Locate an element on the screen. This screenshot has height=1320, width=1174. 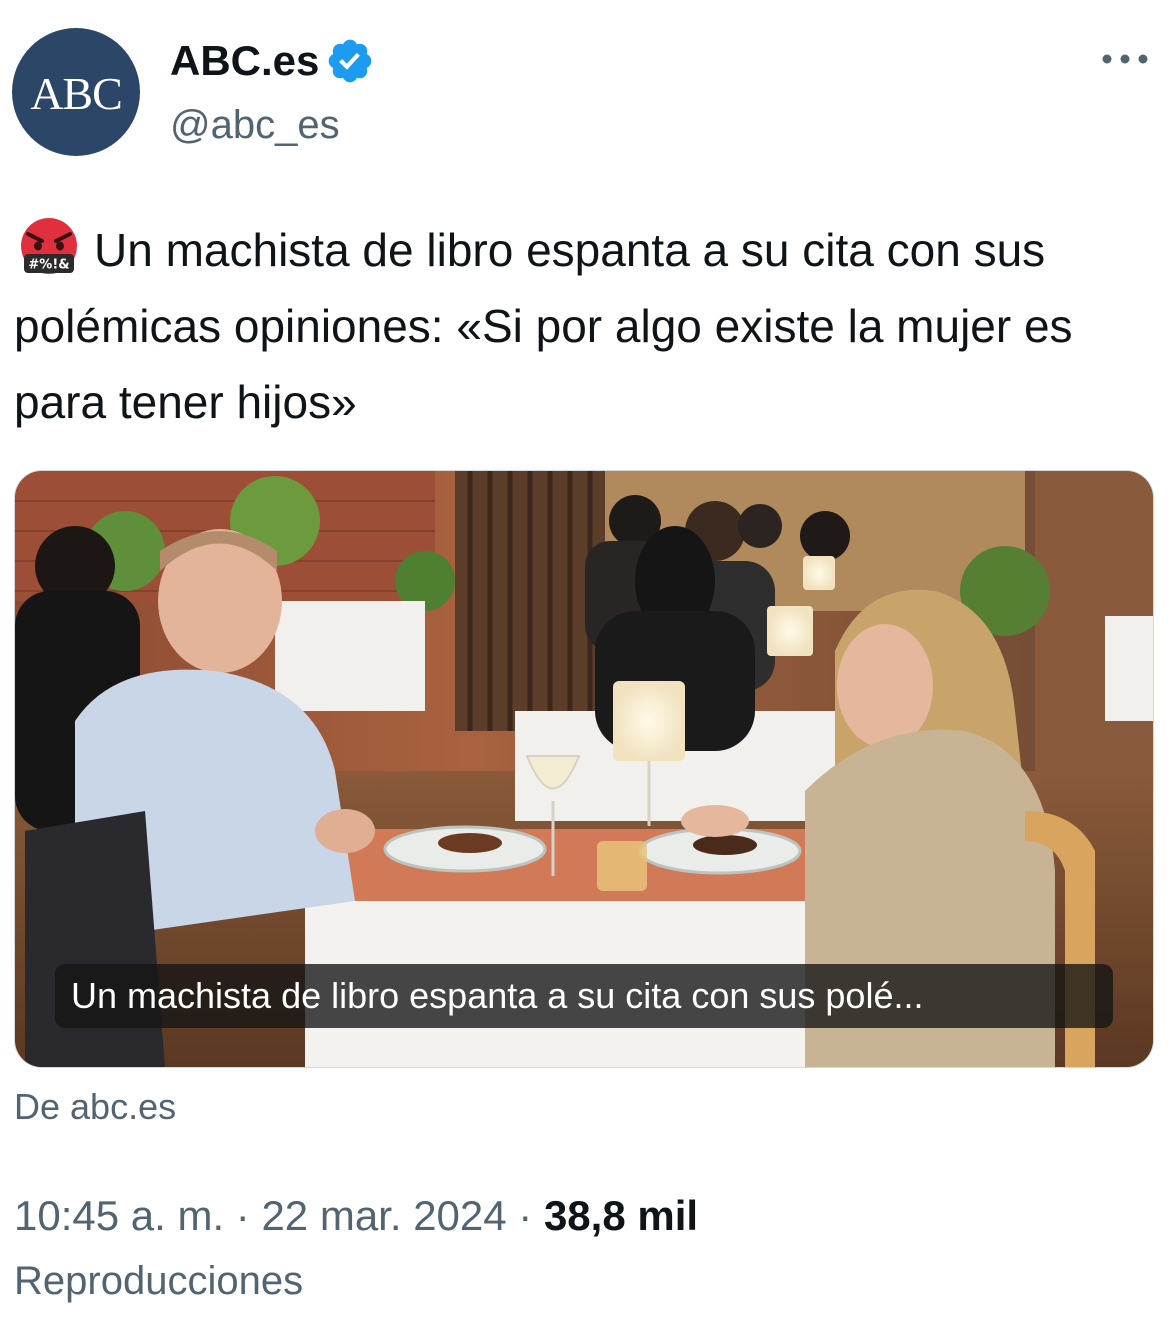
views-count: 38,8 mil is located at coordinates (621, 1215).